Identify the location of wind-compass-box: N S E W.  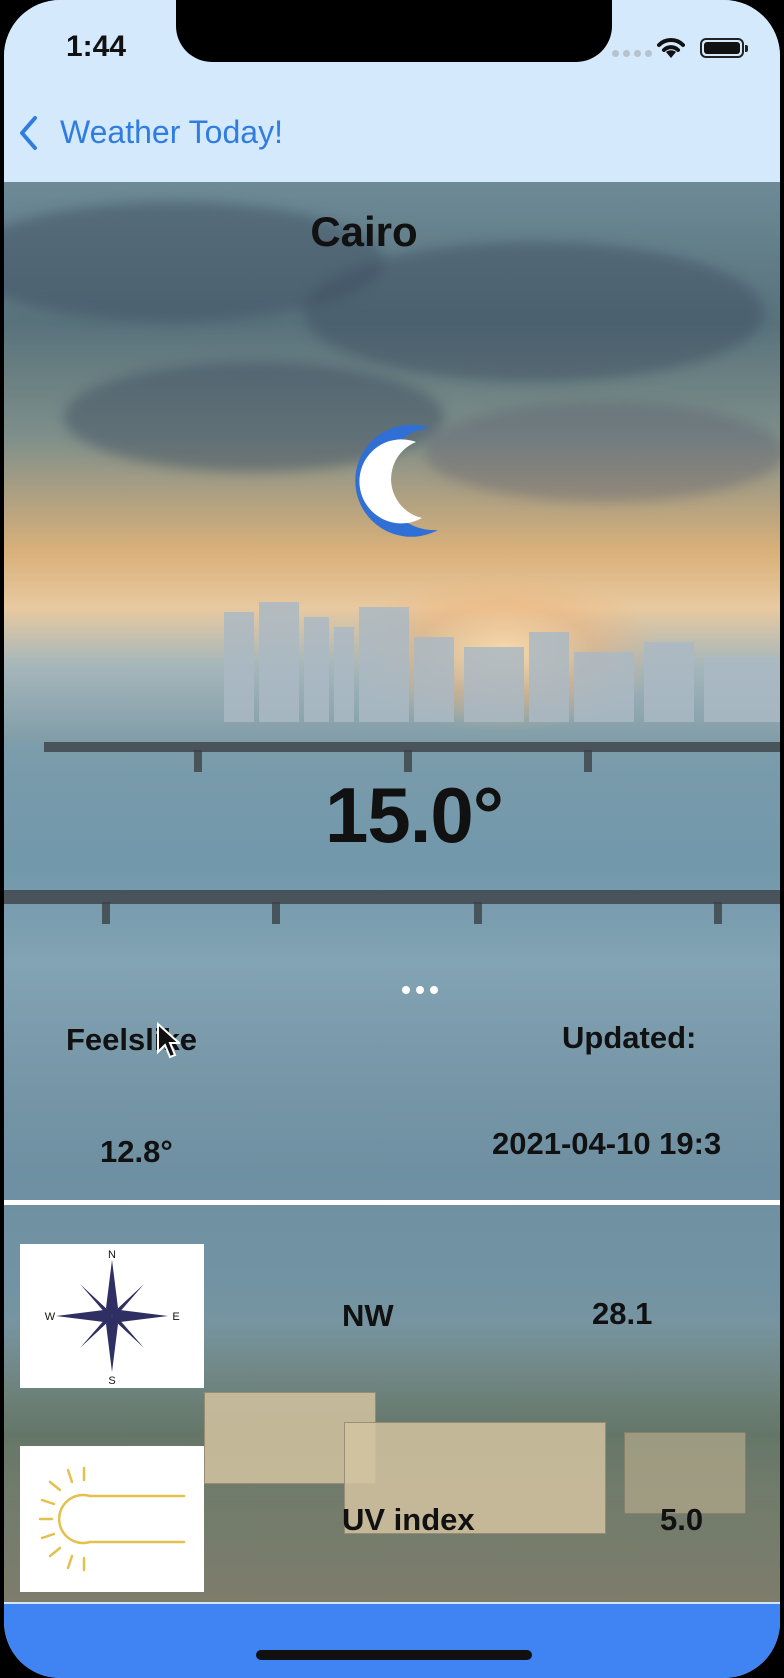
(112, 1316).